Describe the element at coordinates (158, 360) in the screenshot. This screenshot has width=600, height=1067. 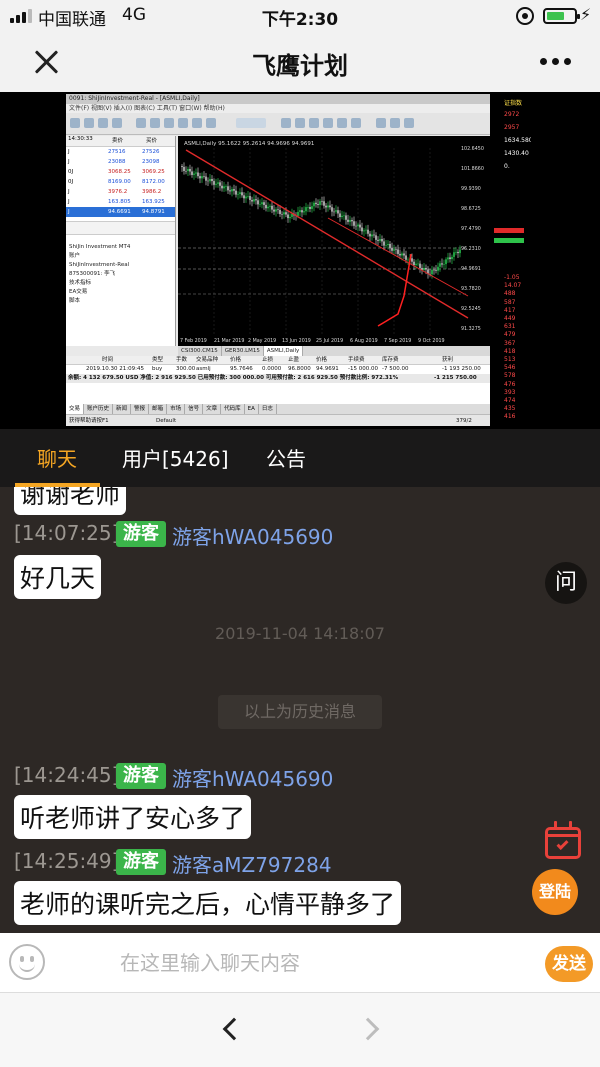
I see `terminal-header-cell: 类型` at that location.